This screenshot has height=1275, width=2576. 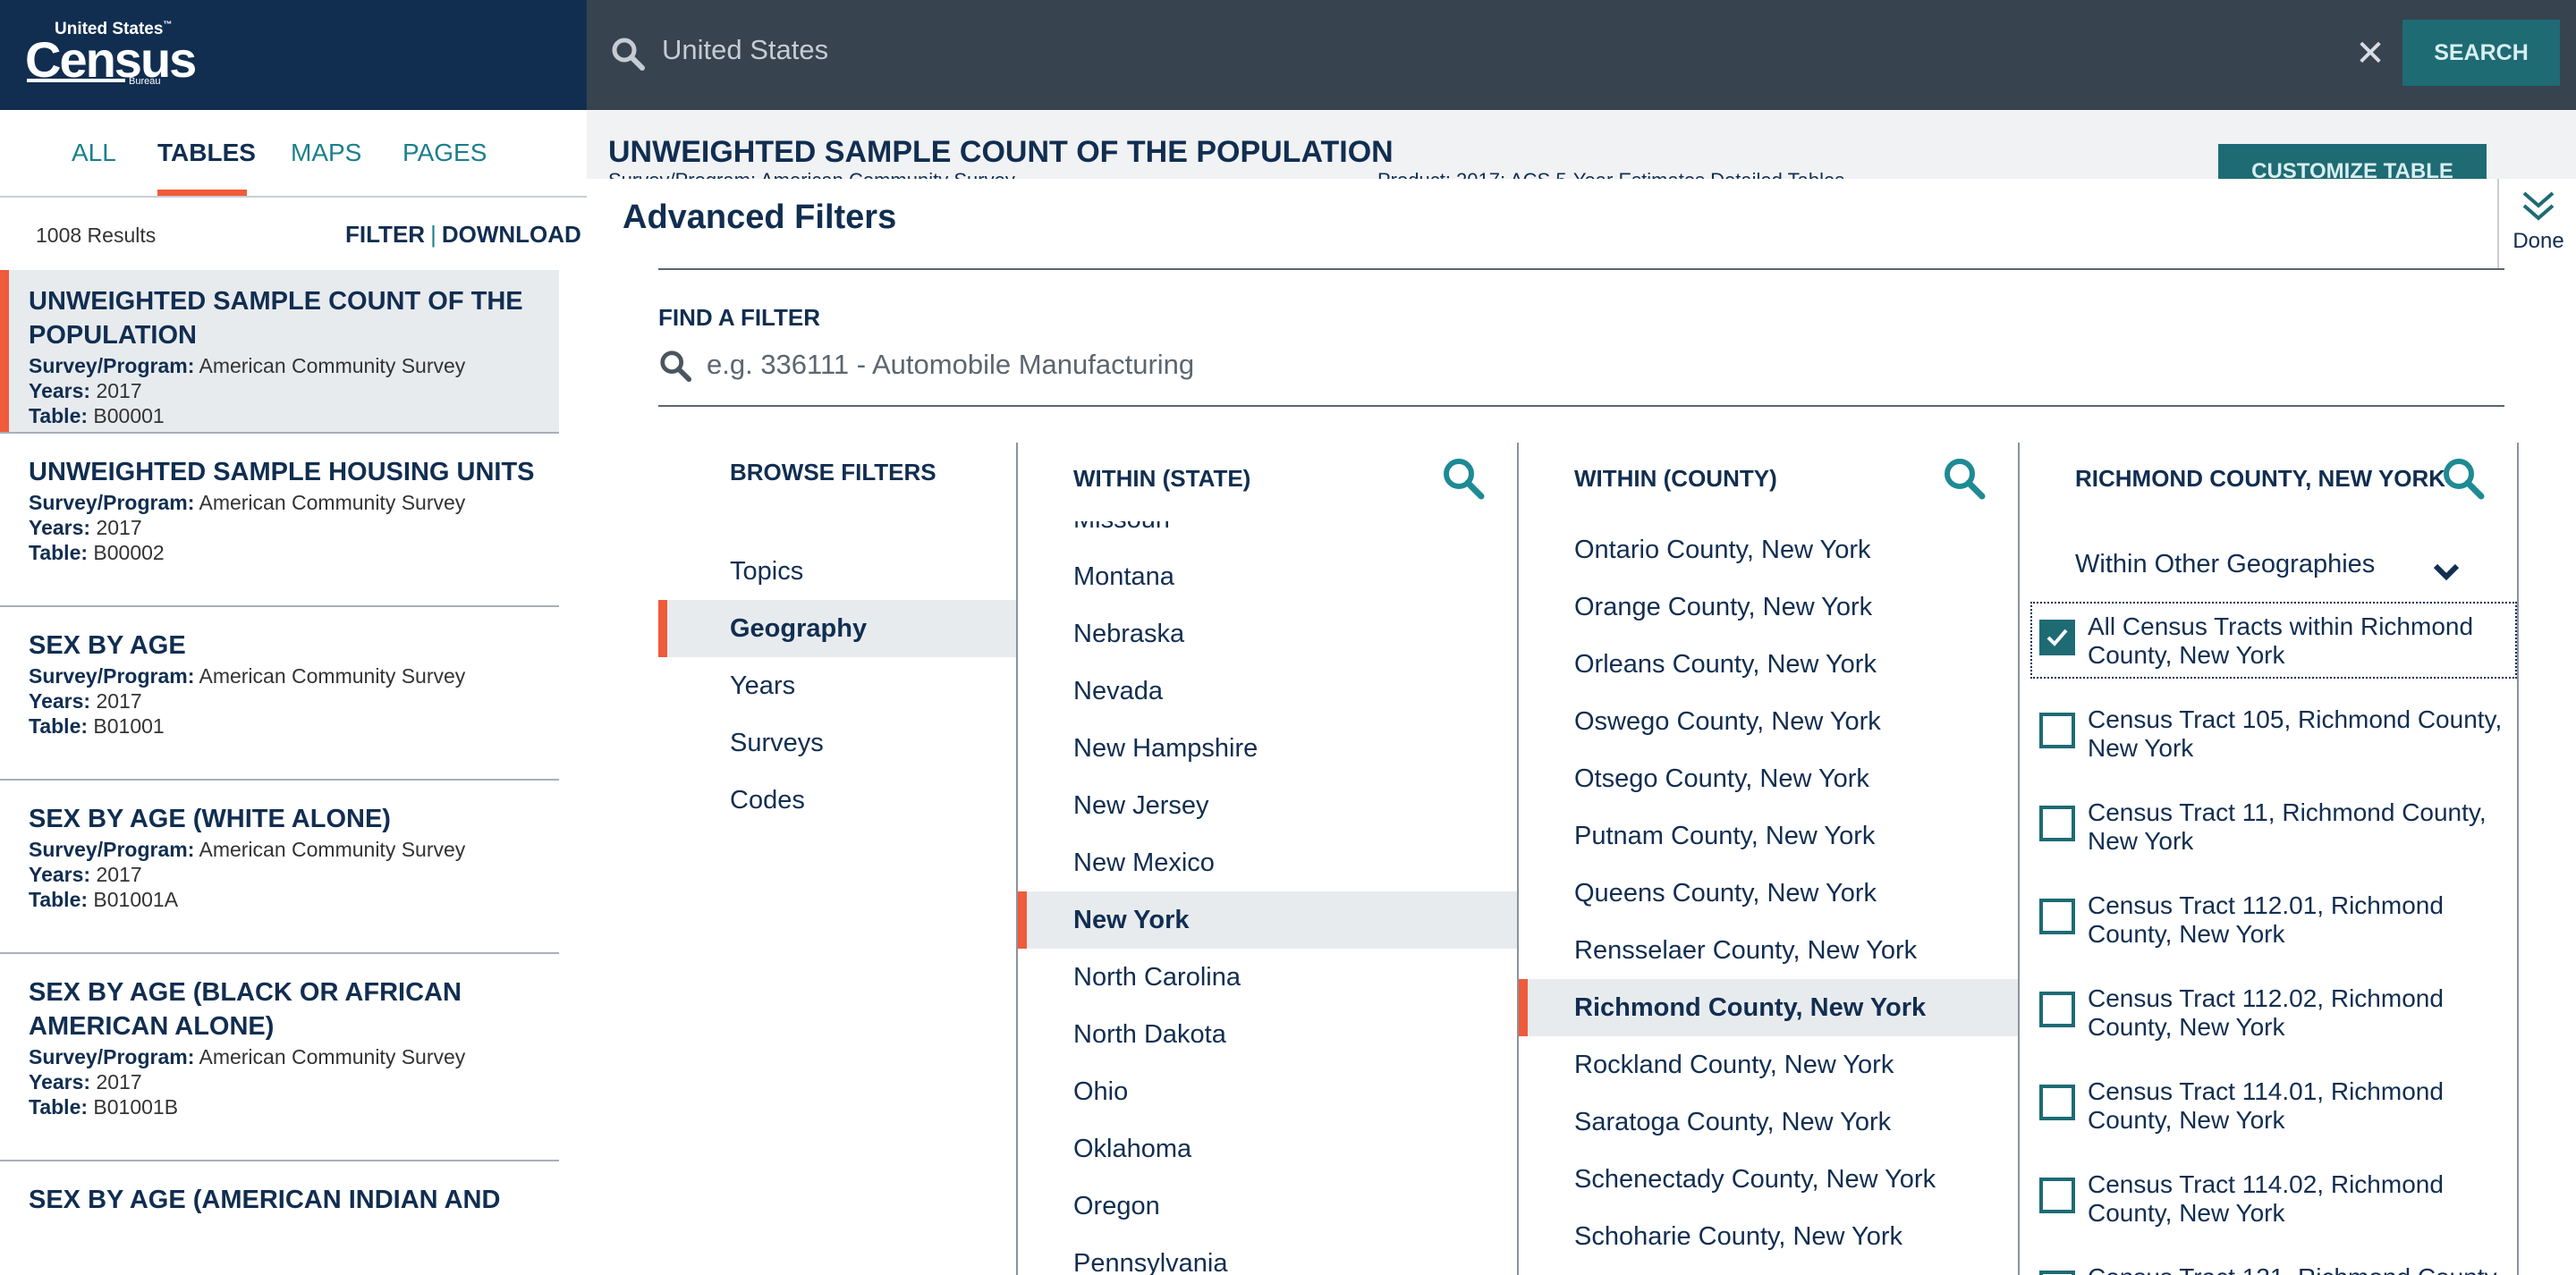 What do you see at coordinates (206, 153) in the screenshot?
I see `tab-tables: TABLES` at bounding box center [206, 153].